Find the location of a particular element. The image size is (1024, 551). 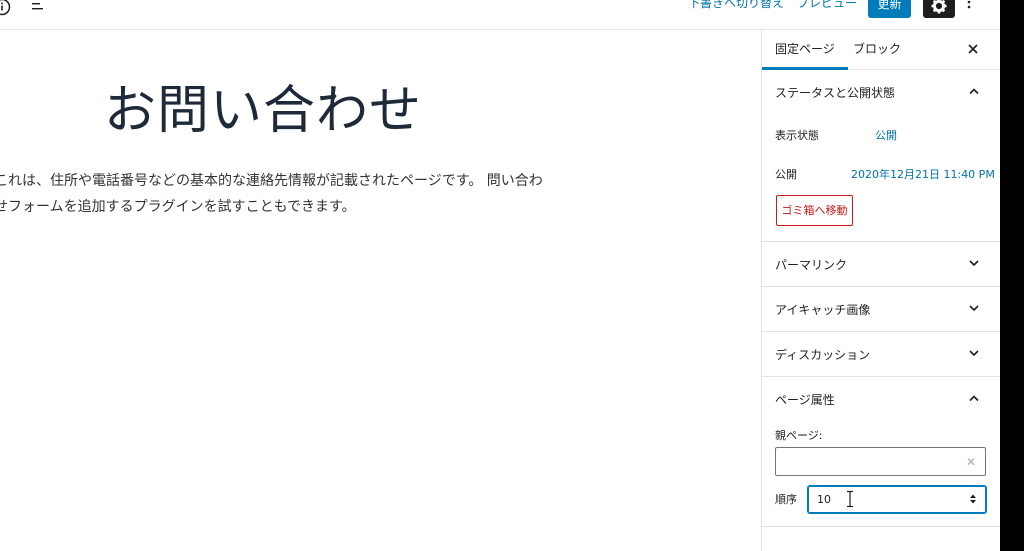

move-to-trash-button: ゴミ箱へ移動 is located at coordinates (814, 210).